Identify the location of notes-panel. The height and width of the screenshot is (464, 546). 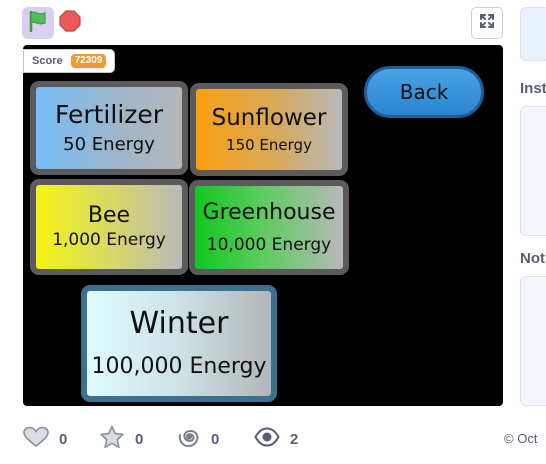
(533, 341).